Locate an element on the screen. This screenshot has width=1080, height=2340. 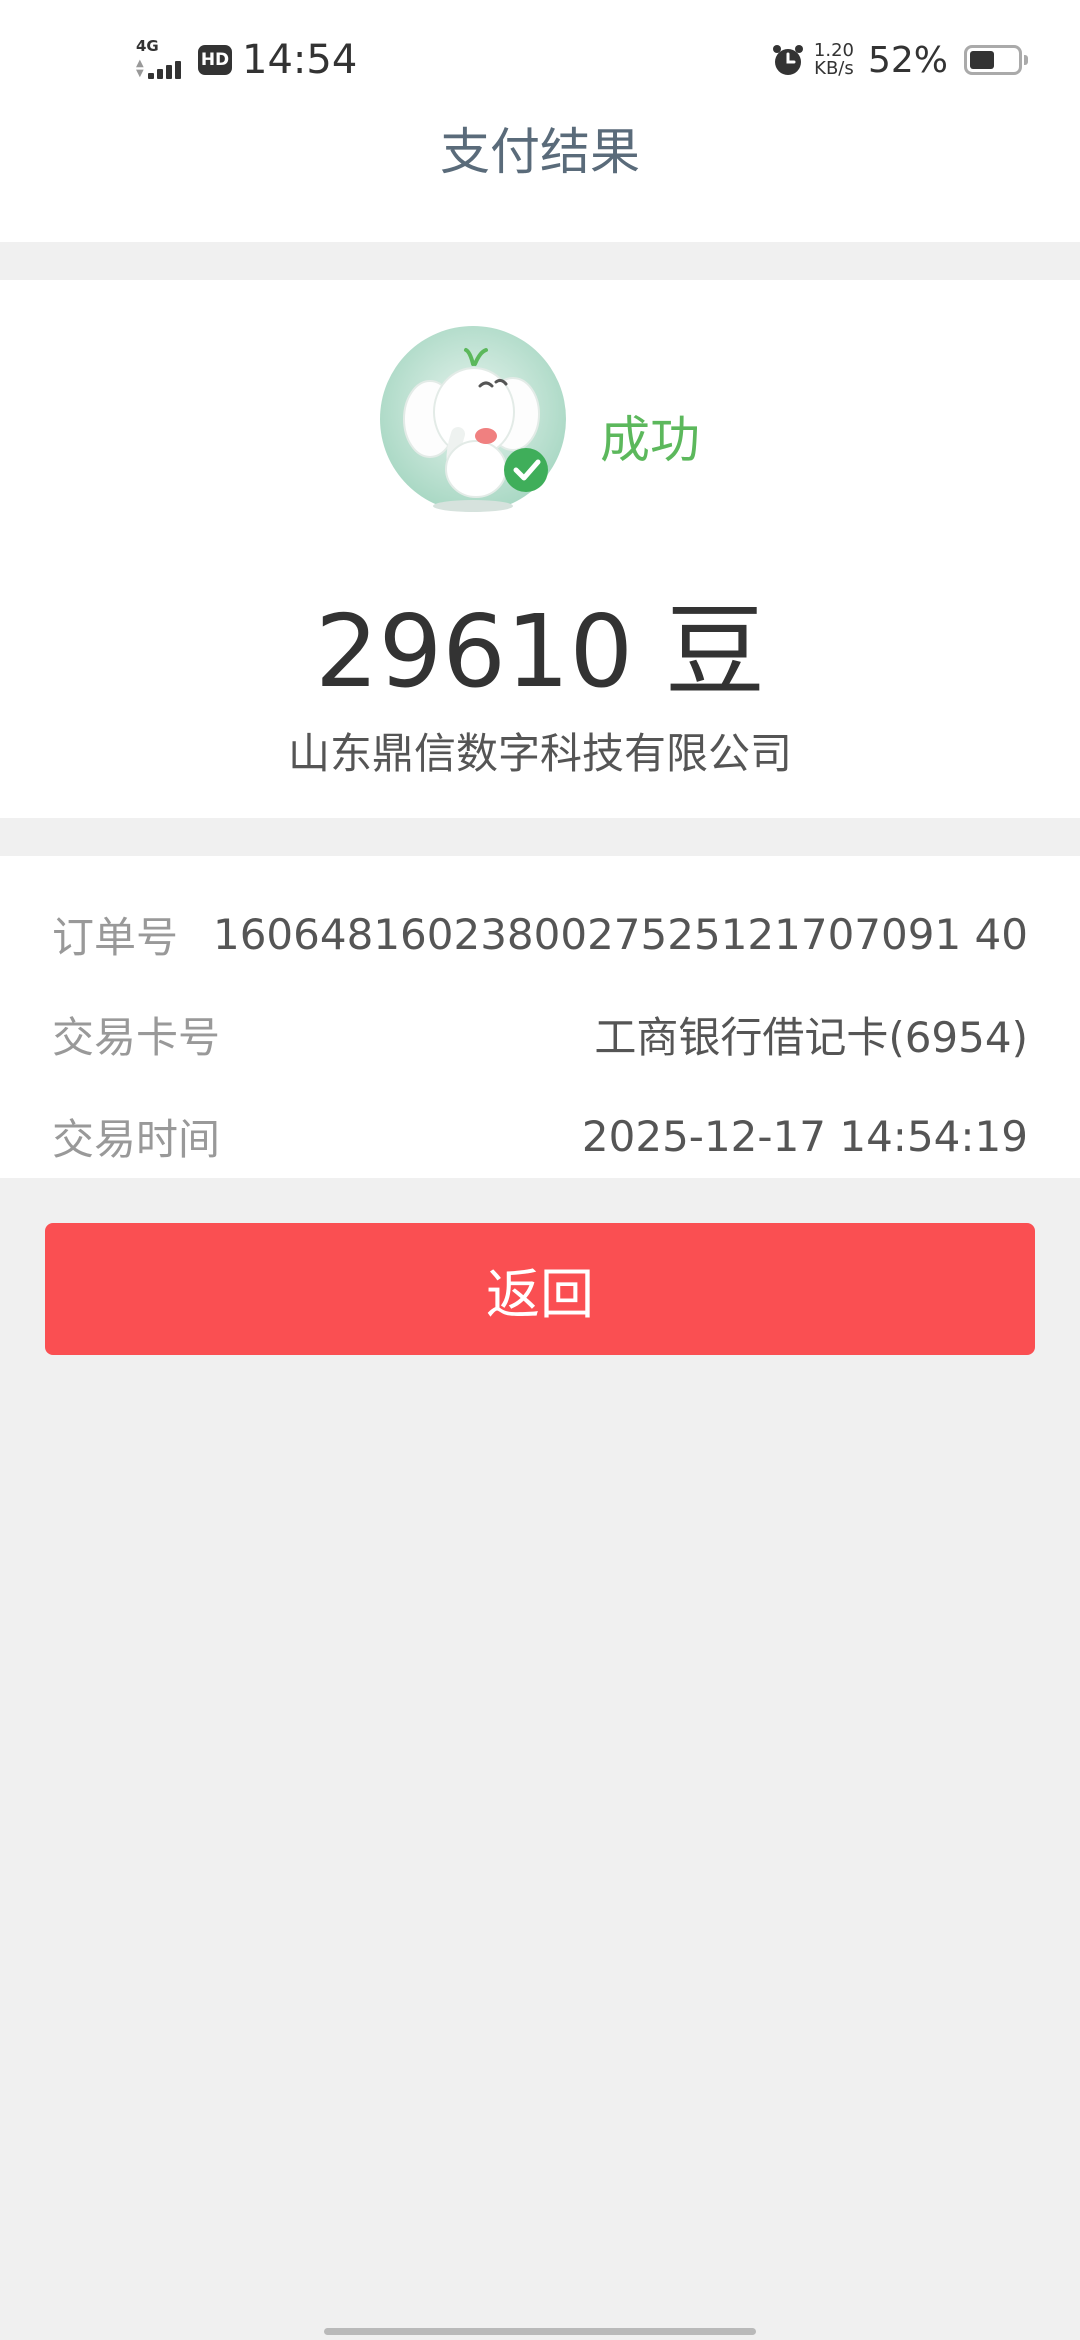
detail-value: 2025-12-17 14:54:19 is located at coordinates (804, 1136).